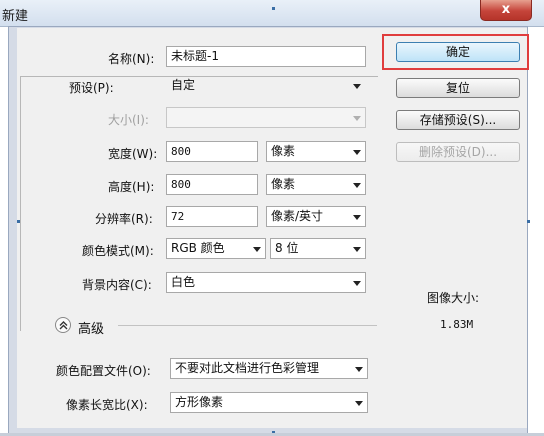  What do you see at coordinates (287, 248) in the screenshot?
I see `bit-depth-value: 8 位` at bounding box center [287, 248].